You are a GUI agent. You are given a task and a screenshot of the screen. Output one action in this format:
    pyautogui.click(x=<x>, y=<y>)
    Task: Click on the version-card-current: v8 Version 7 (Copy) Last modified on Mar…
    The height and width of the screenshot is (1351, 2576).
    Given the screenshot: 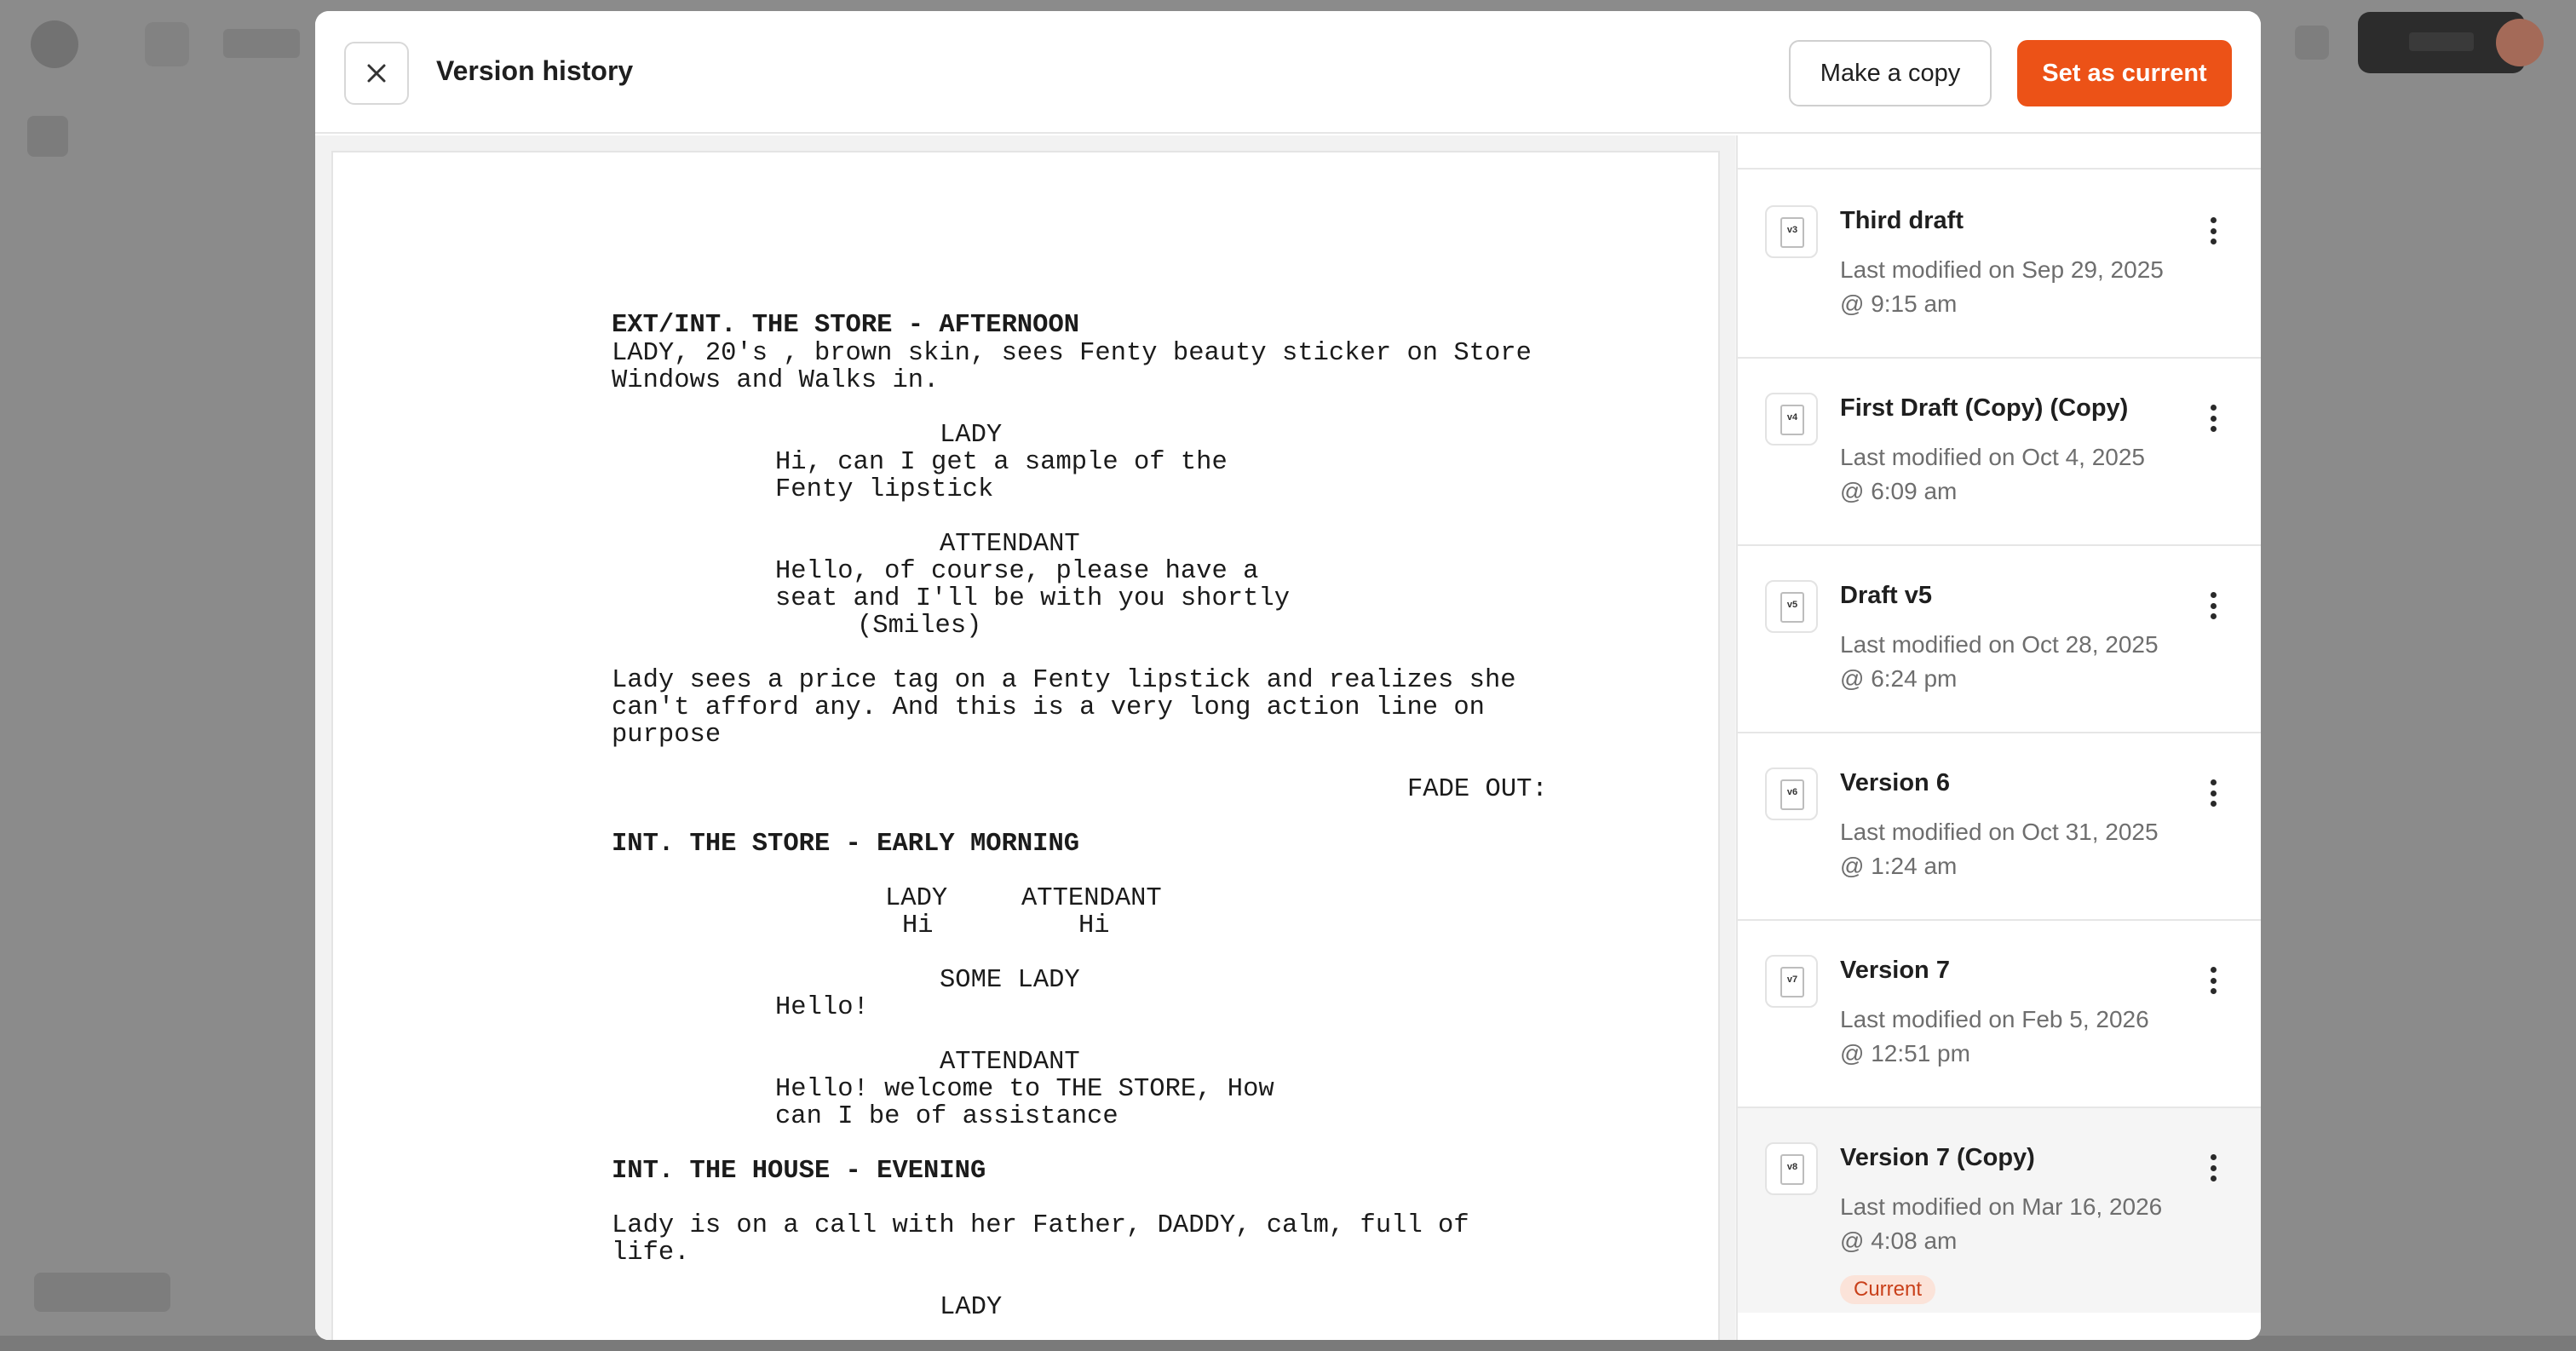 What is the action you would take?
    pyautogui.click(x=2000, y=1211)
    